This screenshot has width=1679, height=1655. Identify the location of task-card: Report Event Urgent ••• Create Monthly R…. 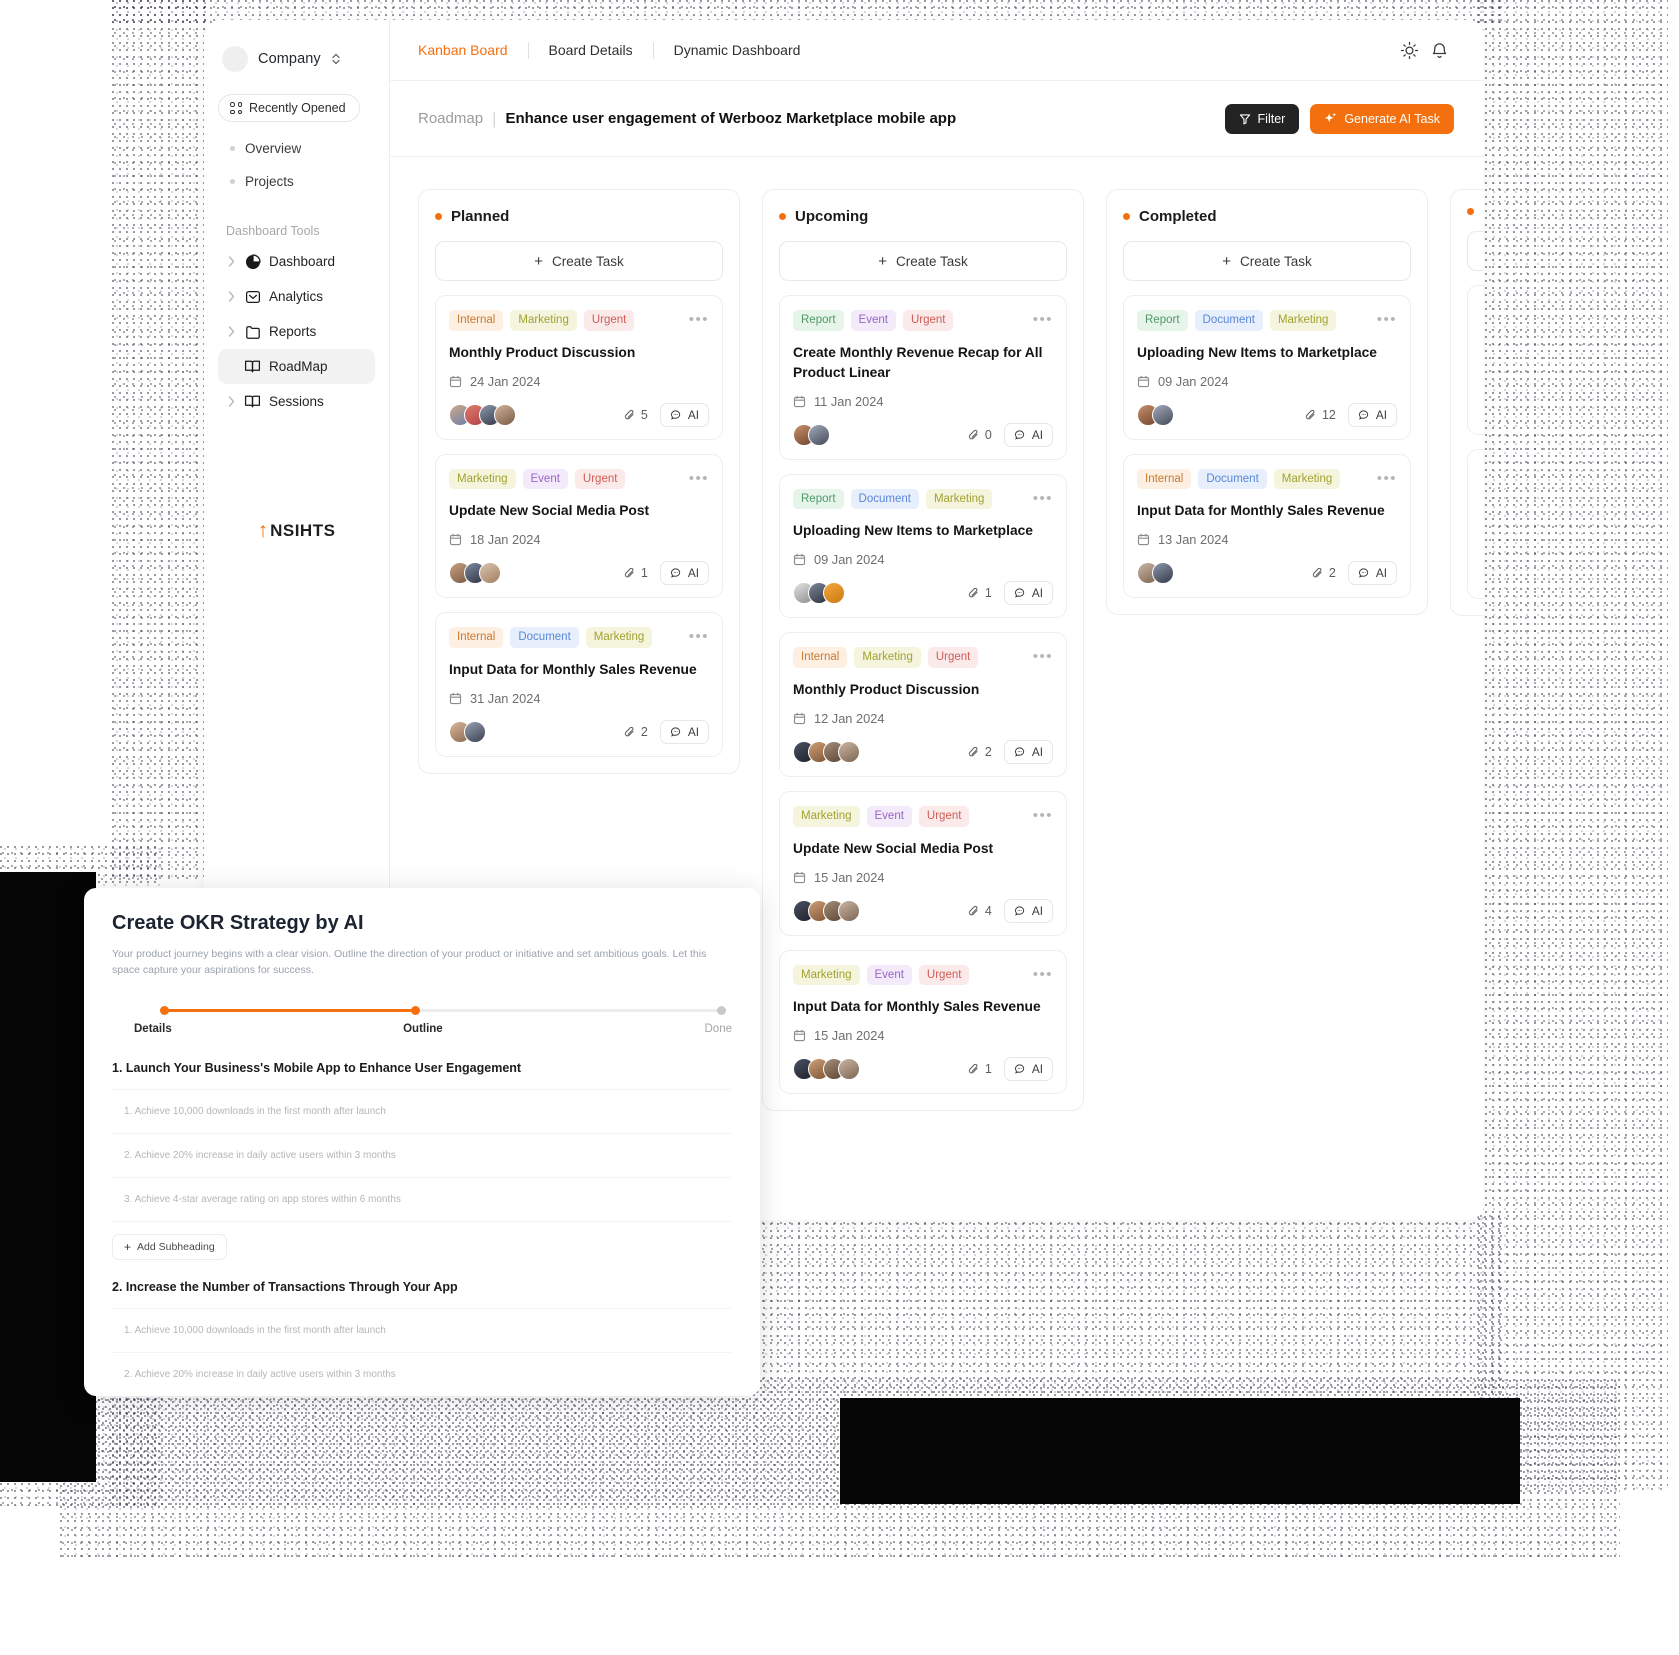
(923, 377).